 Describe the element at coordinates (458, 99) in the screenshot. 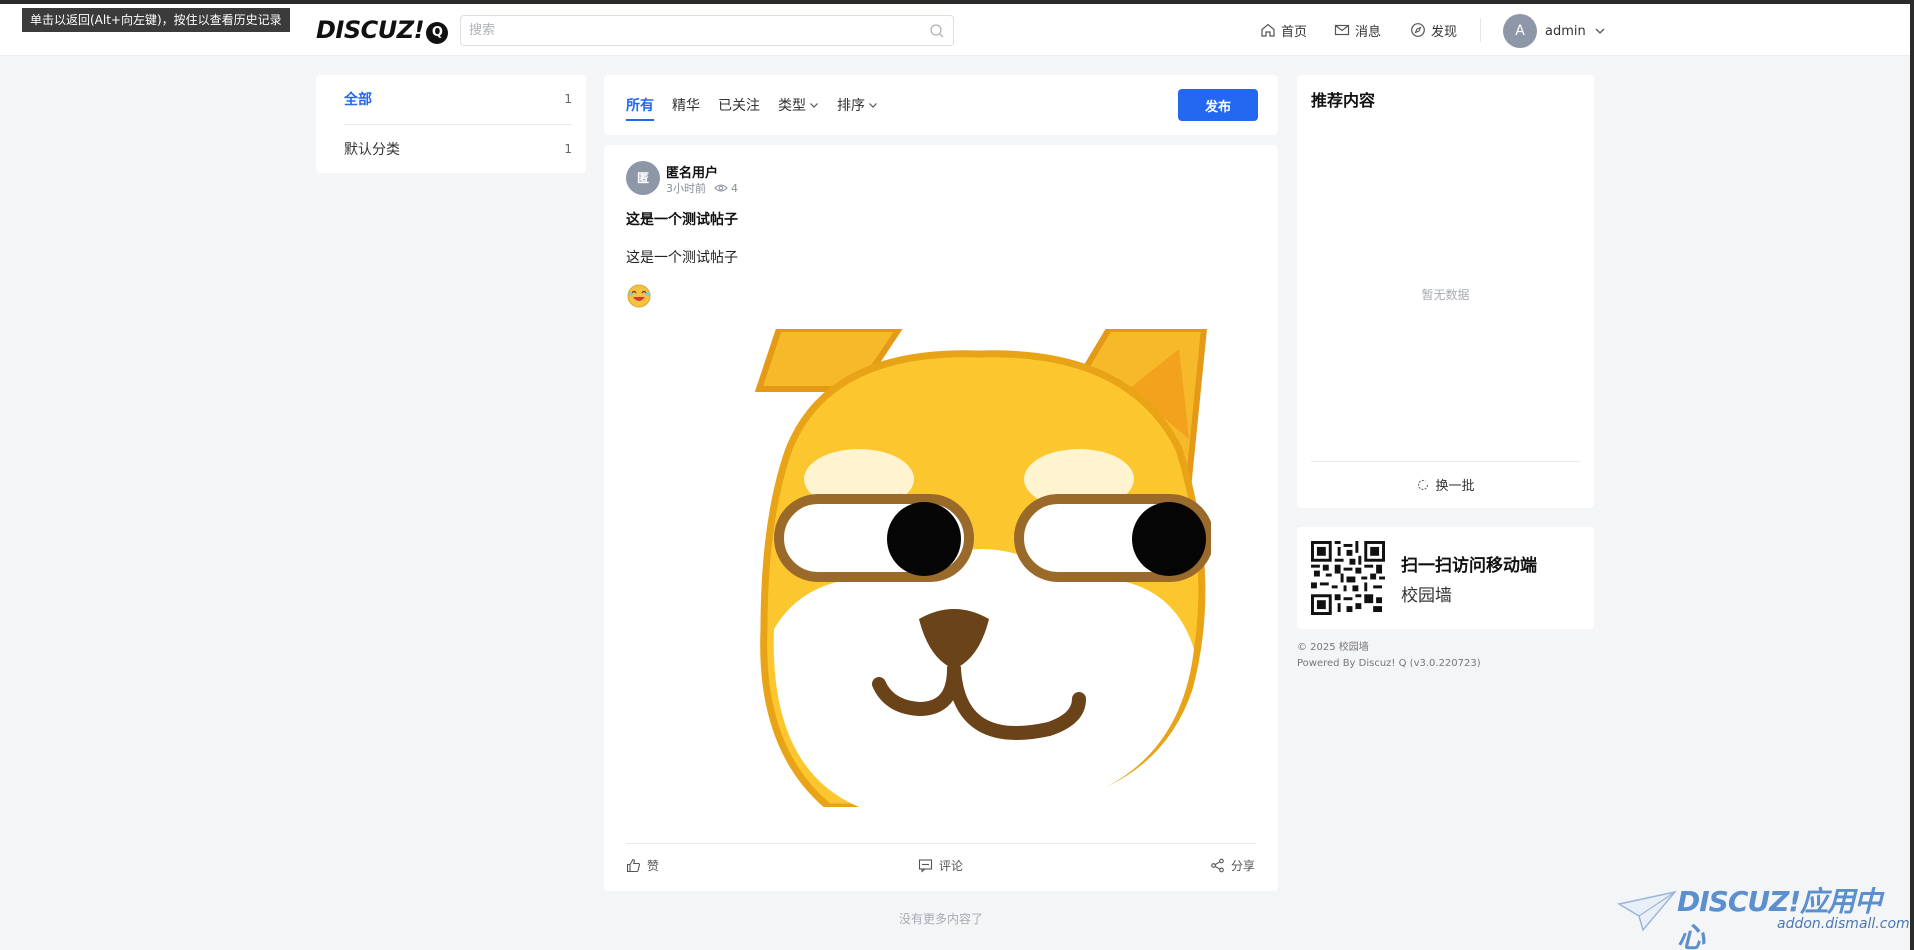

I see `category-all: 全部 1` at that location.